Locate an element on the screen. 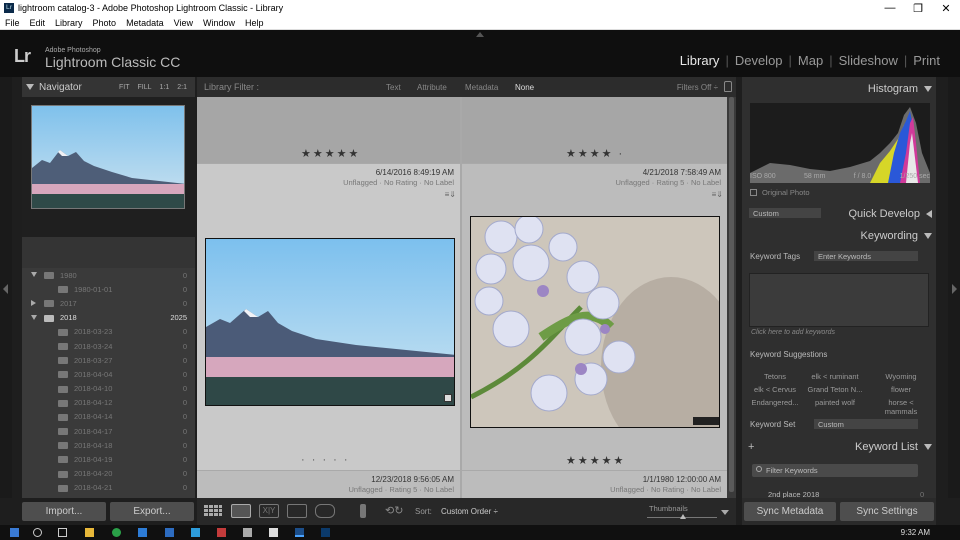  lightroom-taskbar-icon is located at coordinates (299, 532).